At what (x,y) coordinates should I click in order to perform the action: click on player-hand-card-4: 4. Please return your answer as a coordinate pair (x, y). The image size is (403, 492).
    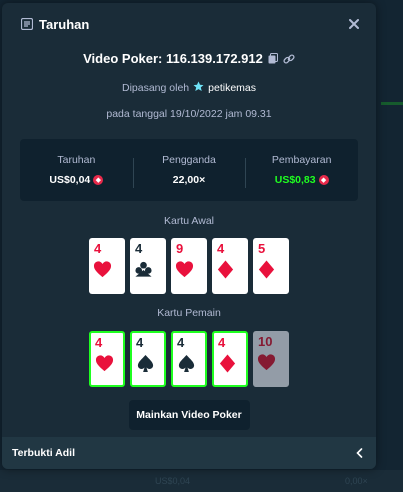
    Looking at the image, I should click on (230, 359).